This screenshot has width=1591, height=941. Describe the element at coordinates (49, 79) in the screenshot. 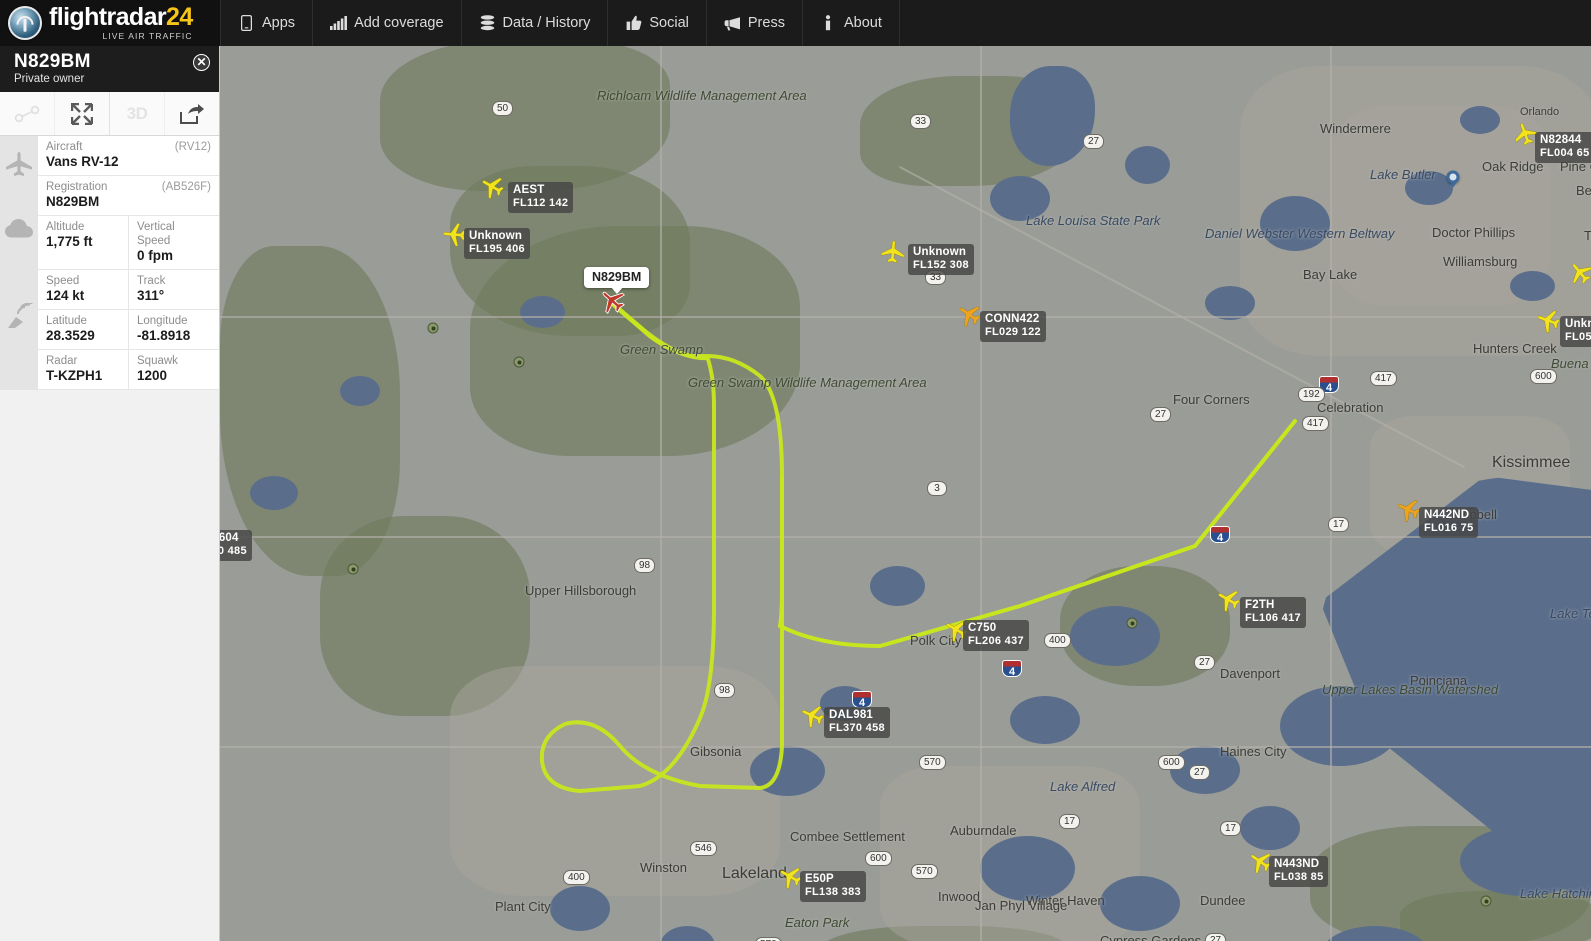

I see `panel-owner: Private owner` at that location.